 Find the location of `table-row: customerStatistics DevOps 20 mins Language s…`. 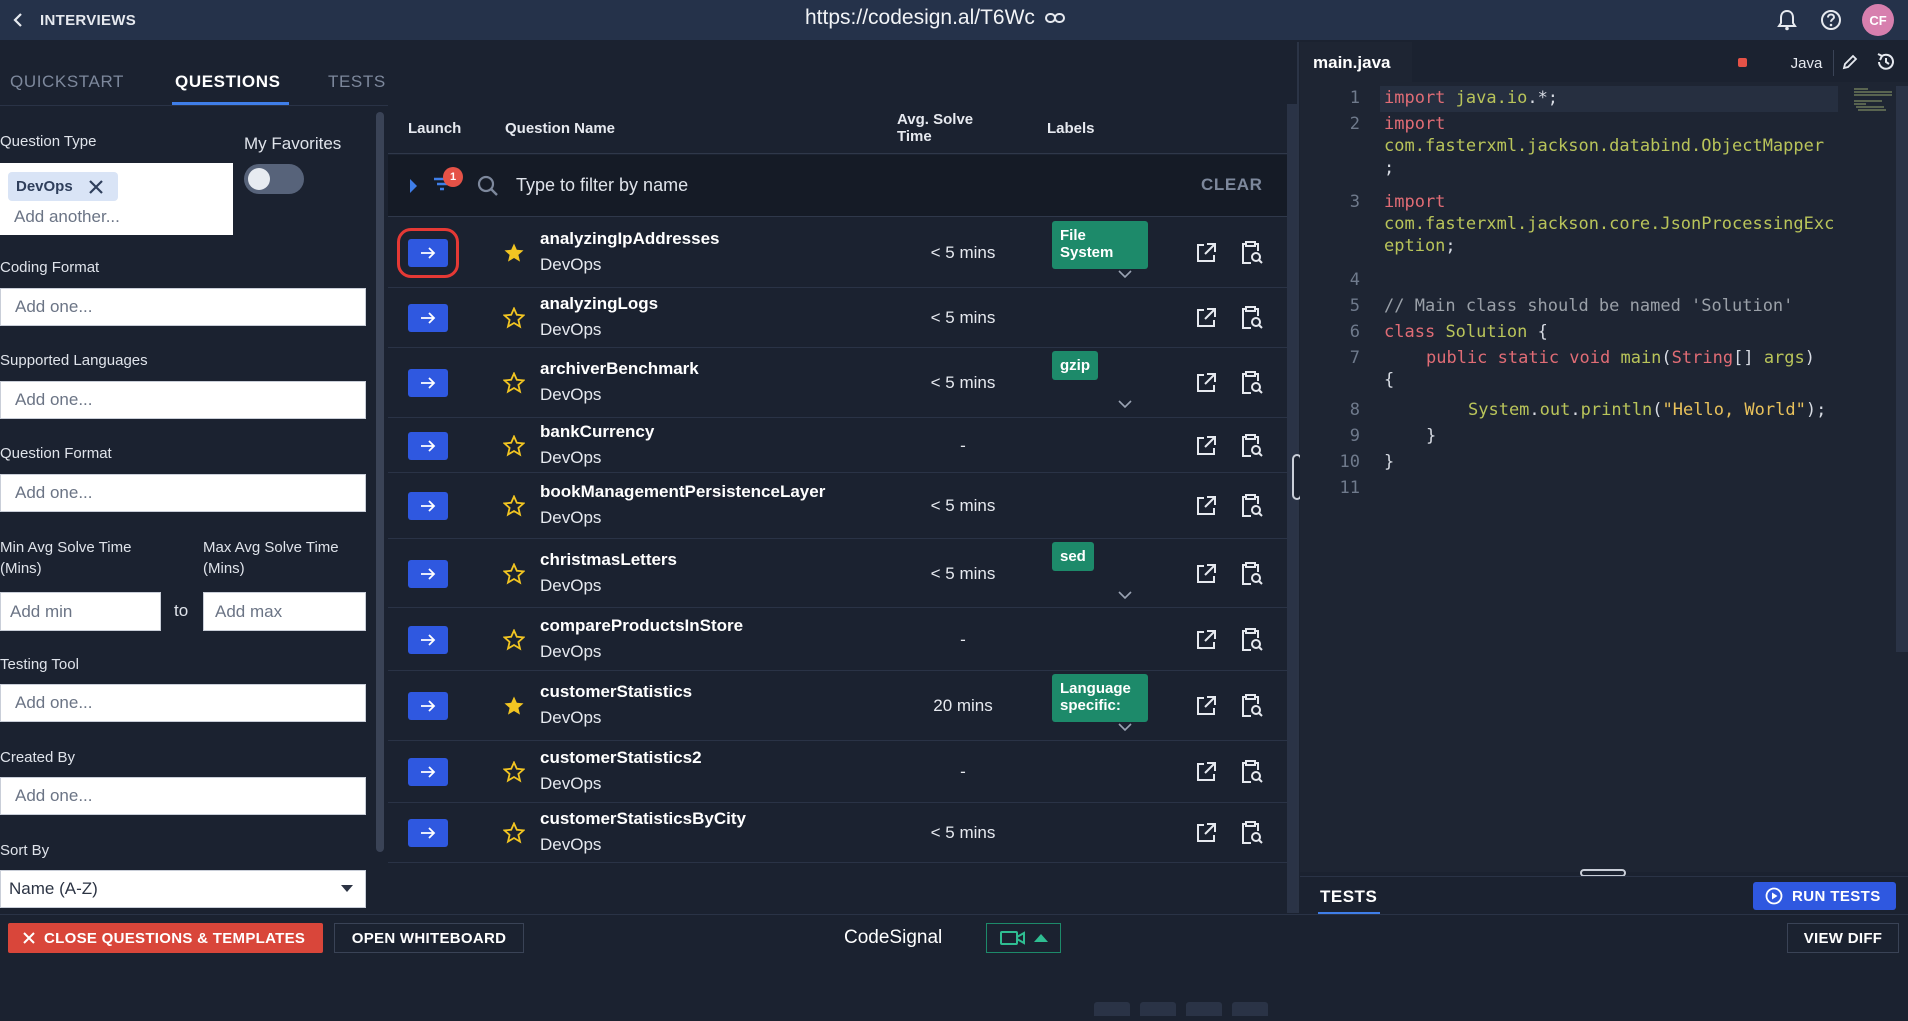

table-row: customerStatistics DevOps 20 mins Language s… is located at coordinates (838, 706).